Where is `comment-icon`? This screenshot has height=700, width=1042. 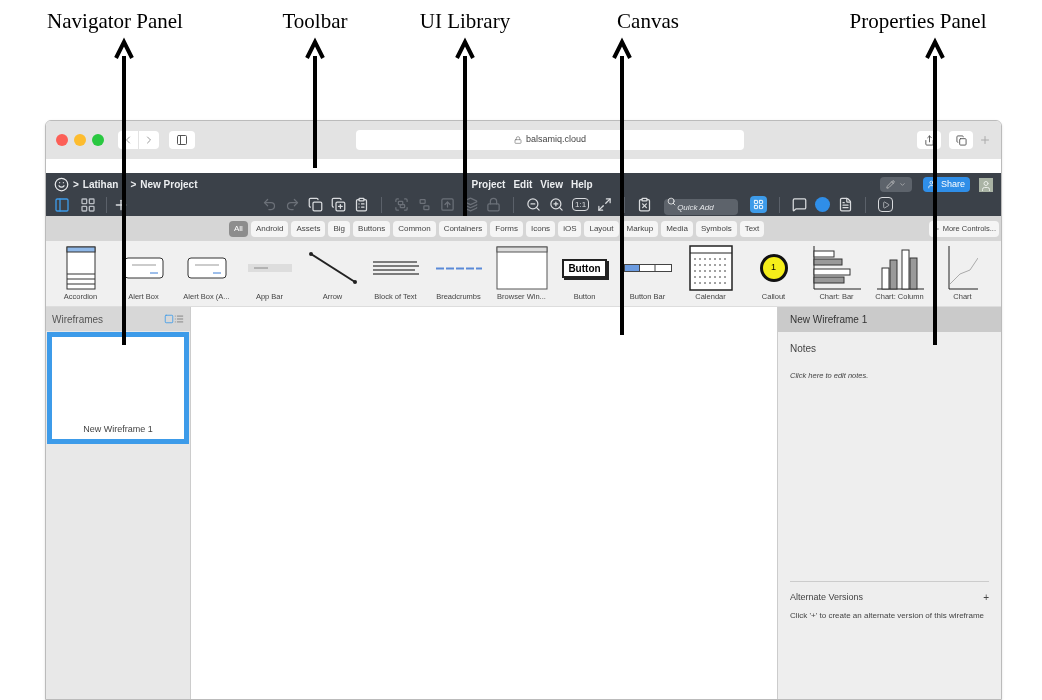 comment-icon is located at coordinates (800, 204).